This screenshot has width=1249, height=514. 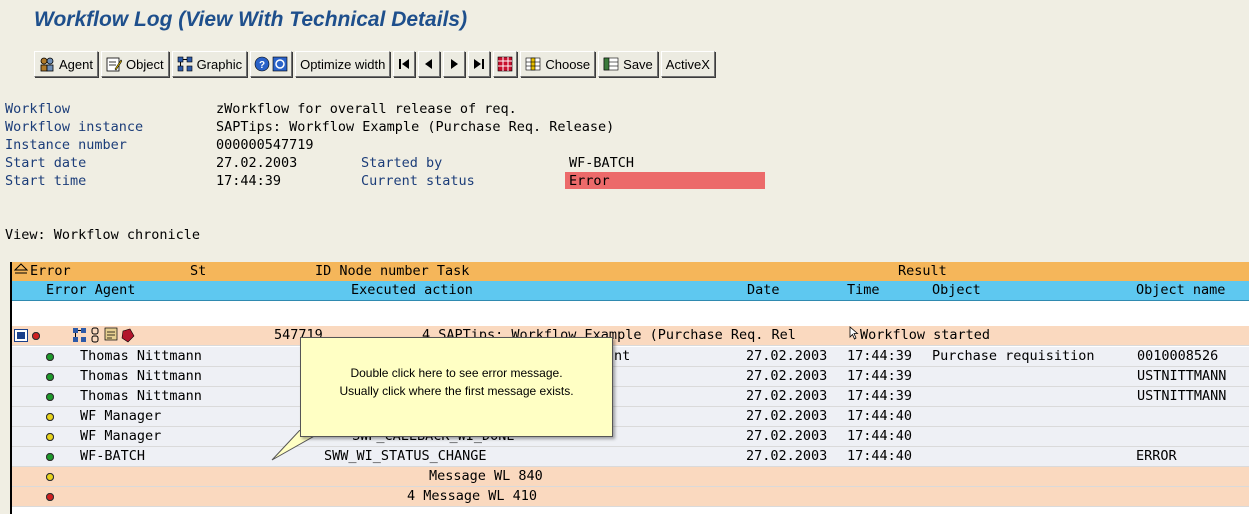 I want to click on agent-button: Agent, so click(x=66, y=64).